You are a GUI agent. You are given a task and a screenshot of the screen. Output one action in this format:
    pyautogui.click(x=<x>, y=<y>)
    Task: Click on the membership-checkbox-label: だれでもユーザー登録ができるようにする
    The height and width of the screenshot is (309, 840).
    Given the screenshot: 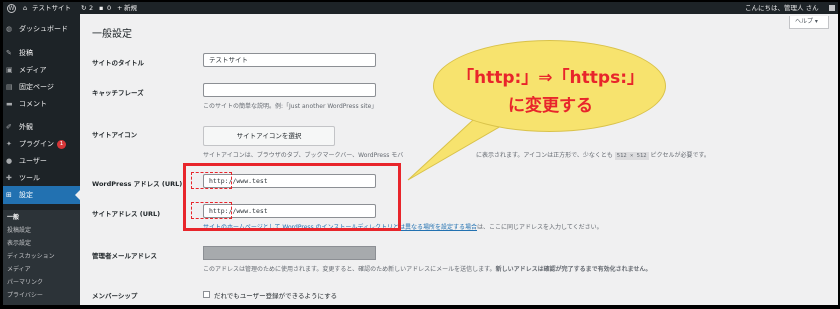 What is the action you would take?
    pyautogui.click(x=275, y=295)
    